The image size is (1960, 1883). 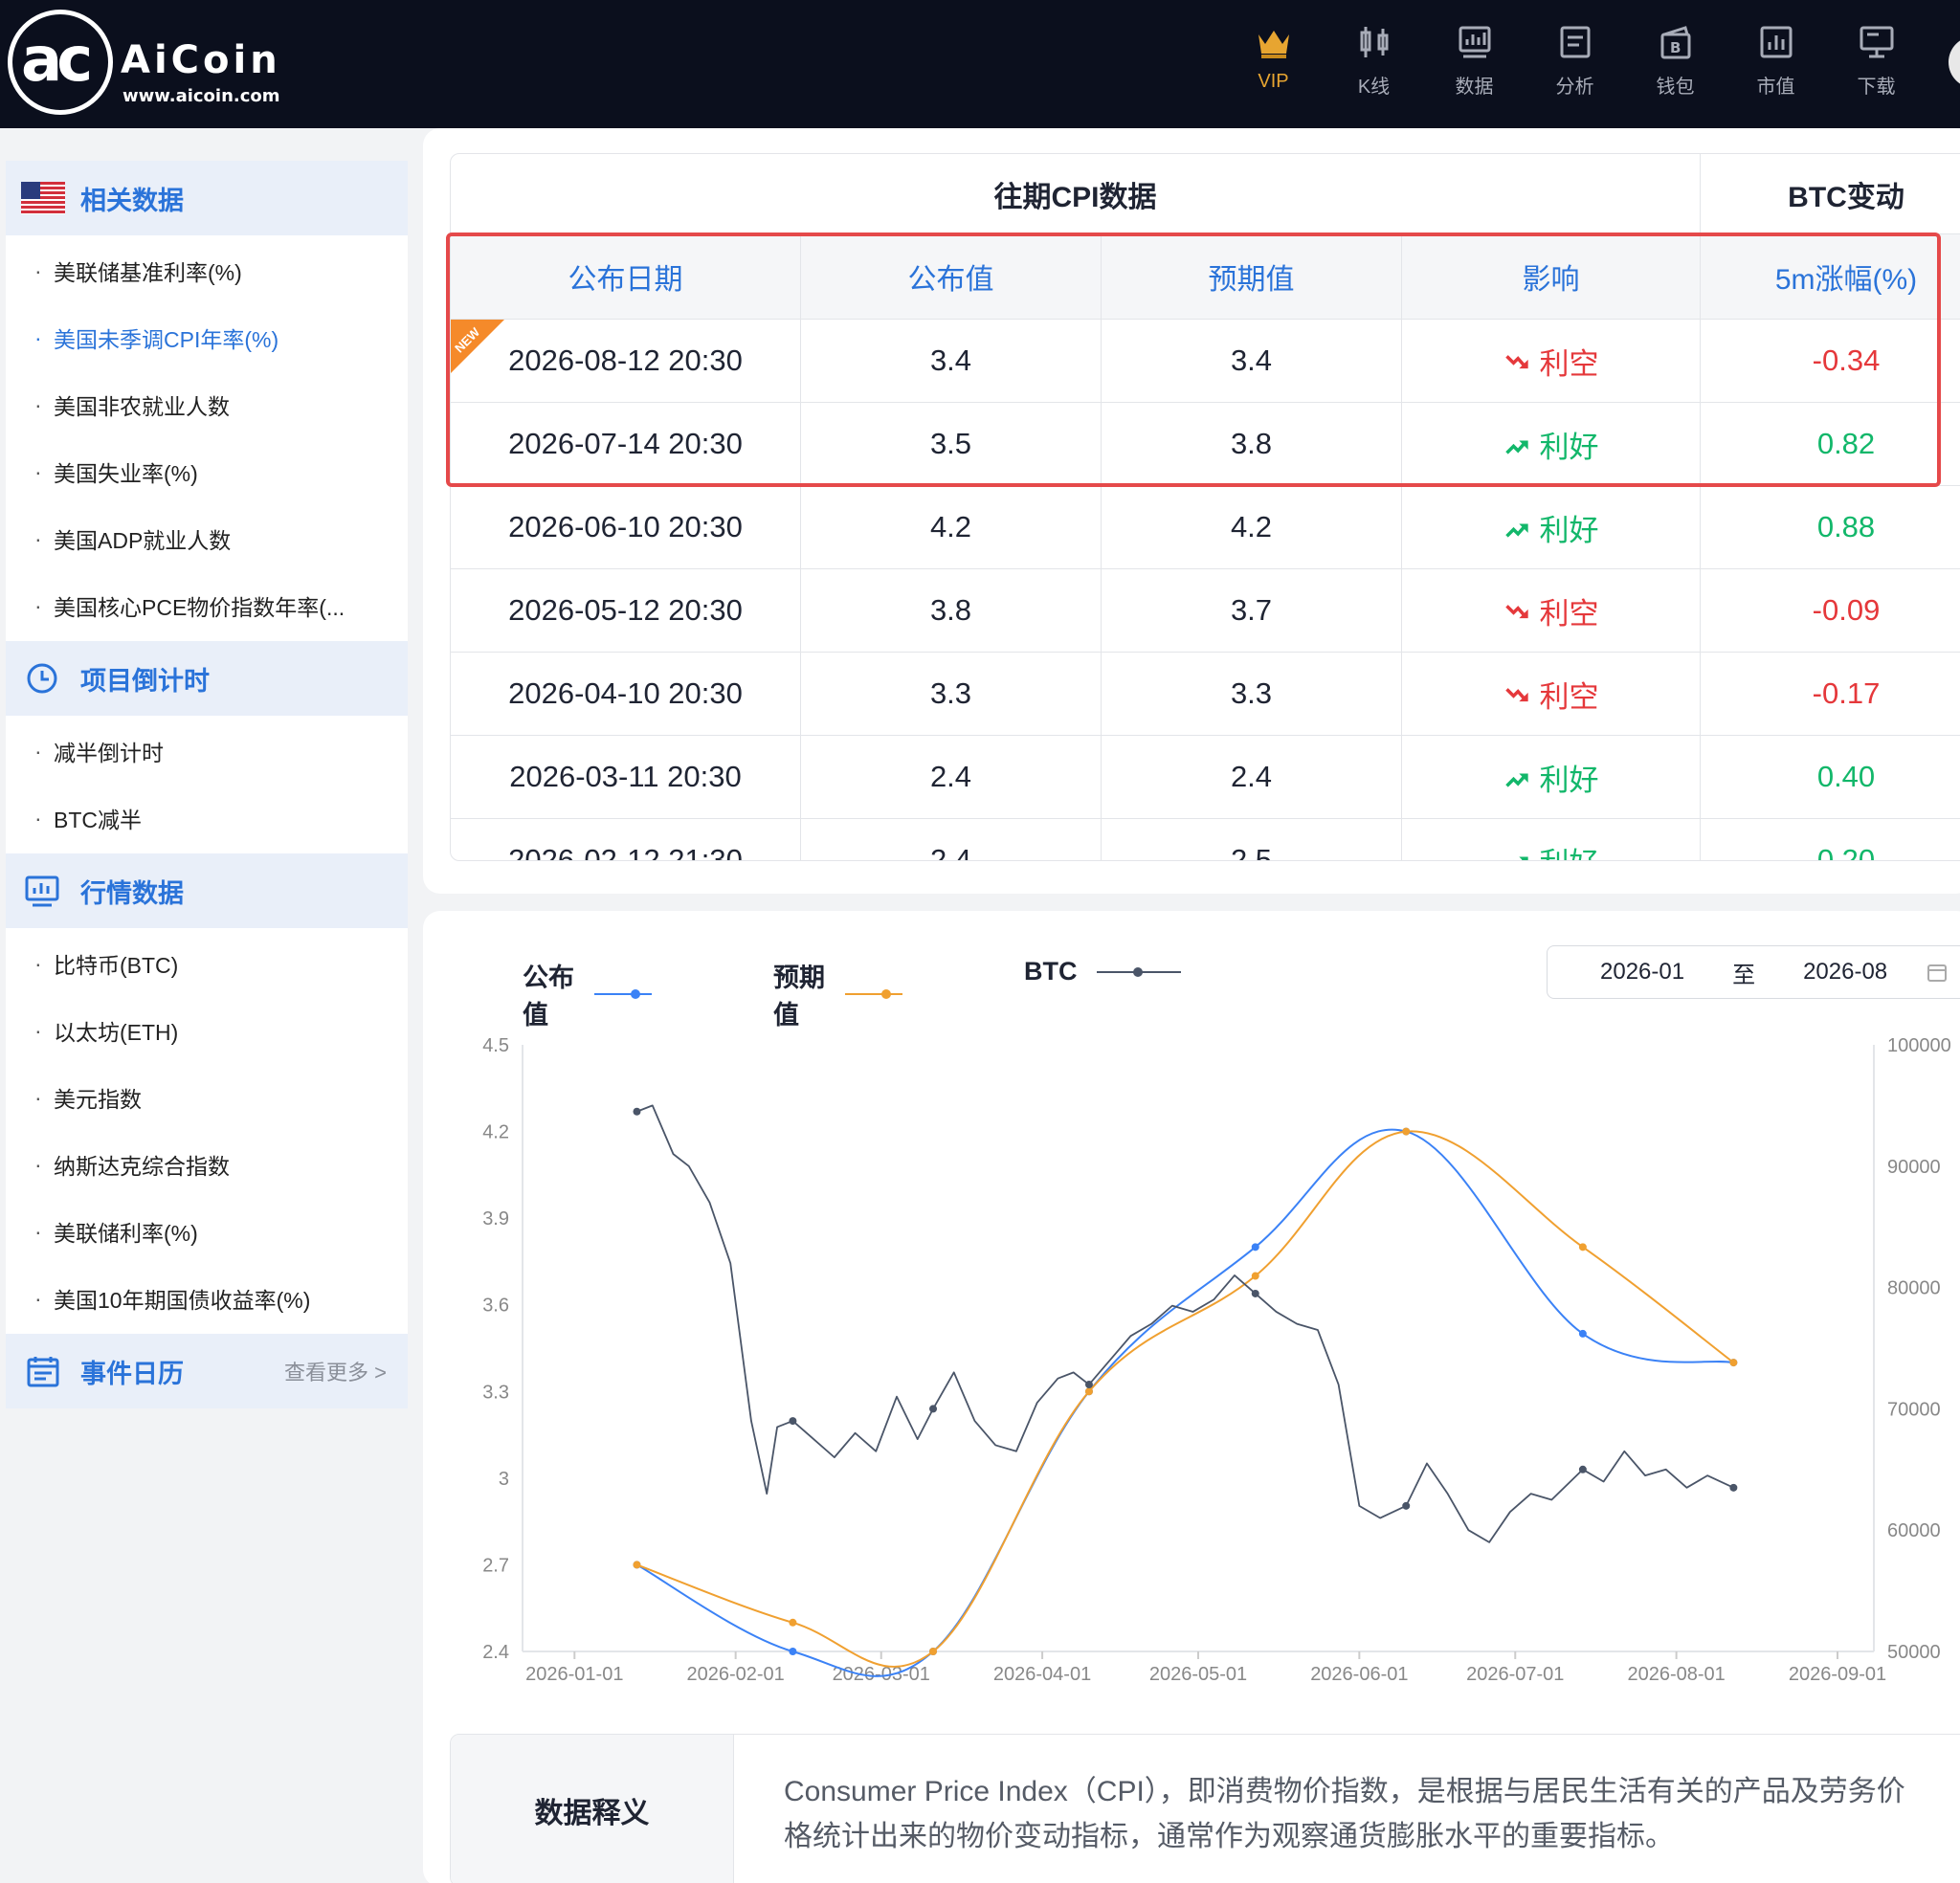 I want to click on sidebar-item-label: 减半倒计时, so click(x=109, y=753).